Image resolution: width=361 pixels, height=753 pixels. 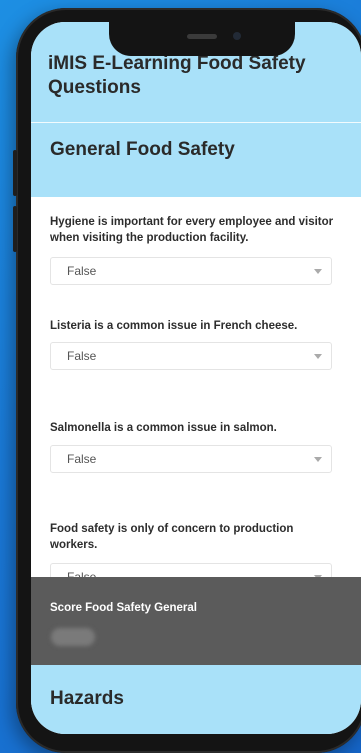 I want to click on header-divider, so click(x=196, y=122).